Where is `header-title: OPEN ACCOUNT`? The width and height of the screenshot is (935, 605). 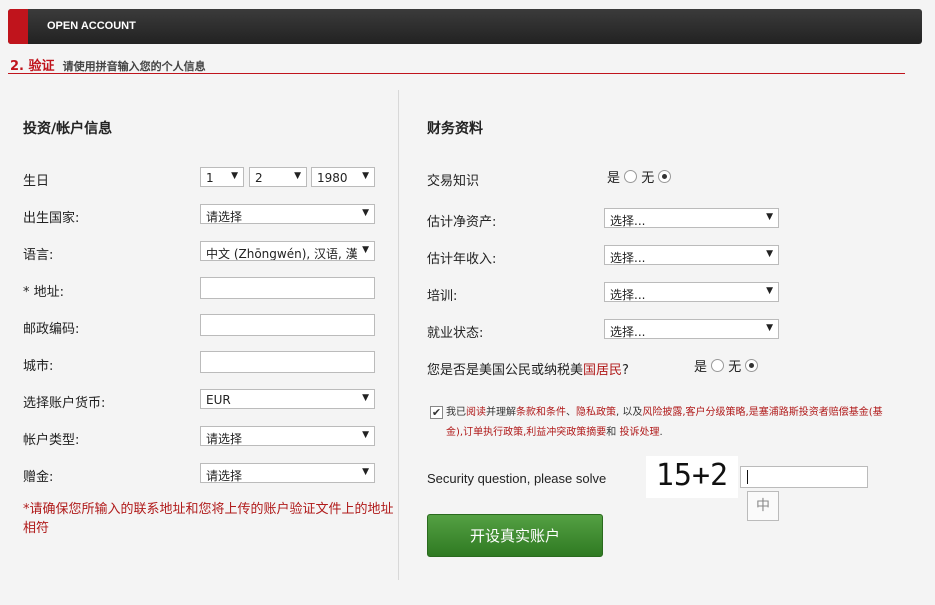
header-title: OPEN ACCOUNT is located at coordinates (91, 26).